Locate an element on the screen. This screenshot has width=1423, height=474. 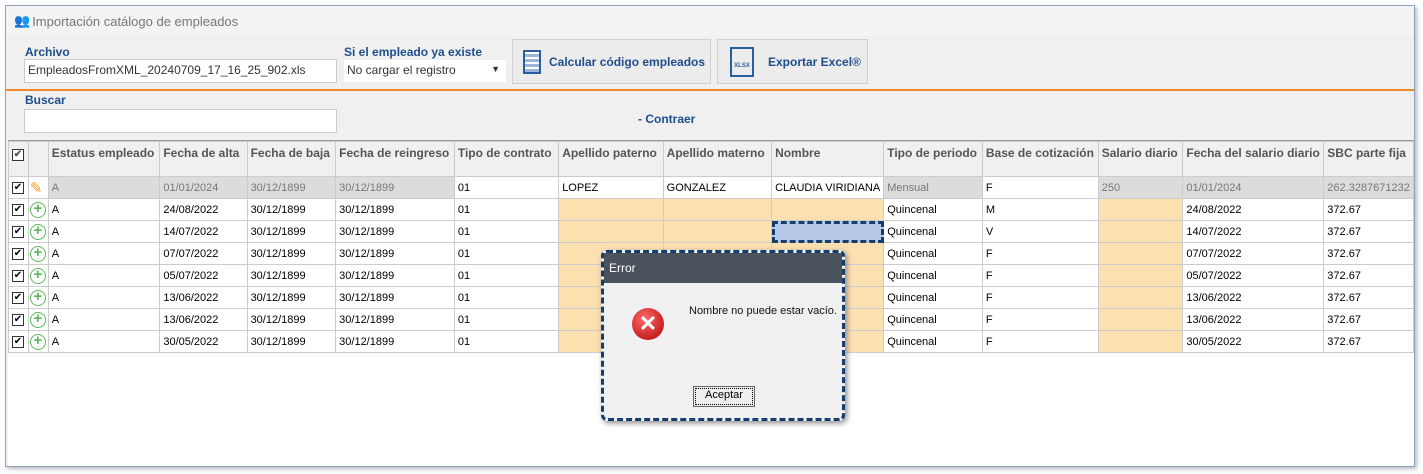
table-cell: M is located at coordinates (1040, 209).